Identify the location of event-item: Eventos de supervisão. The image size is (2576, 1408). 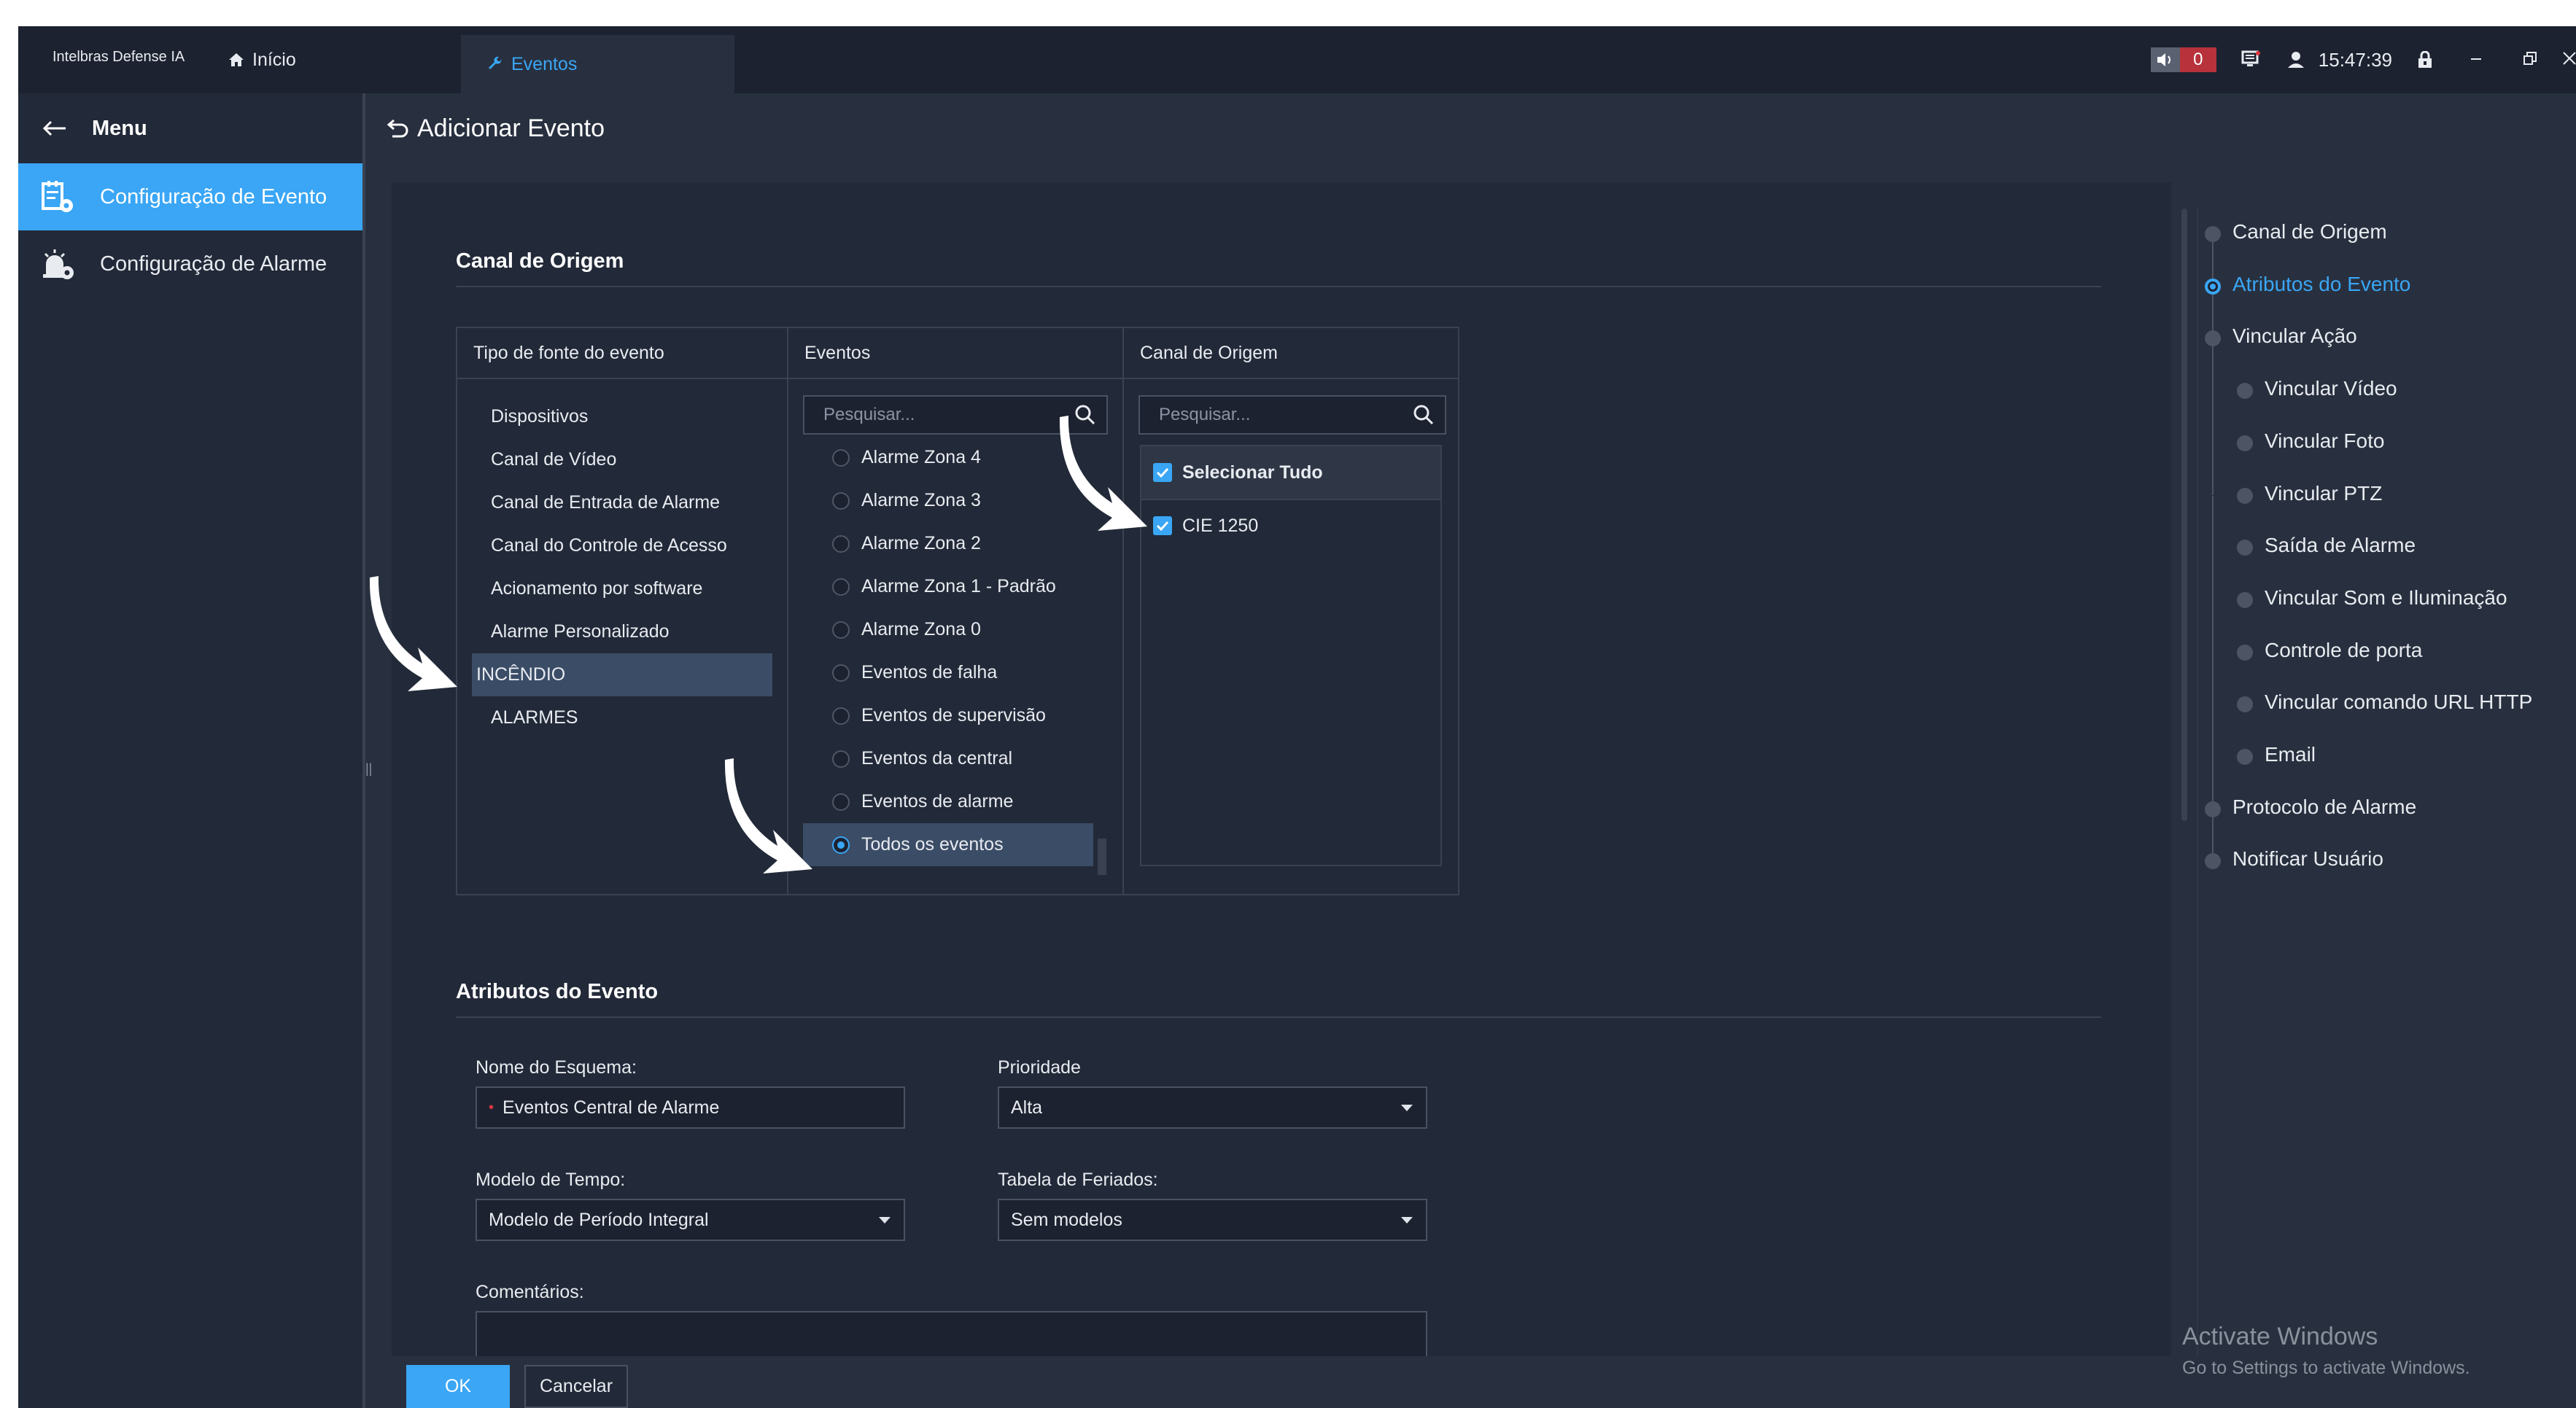
(948, 715).